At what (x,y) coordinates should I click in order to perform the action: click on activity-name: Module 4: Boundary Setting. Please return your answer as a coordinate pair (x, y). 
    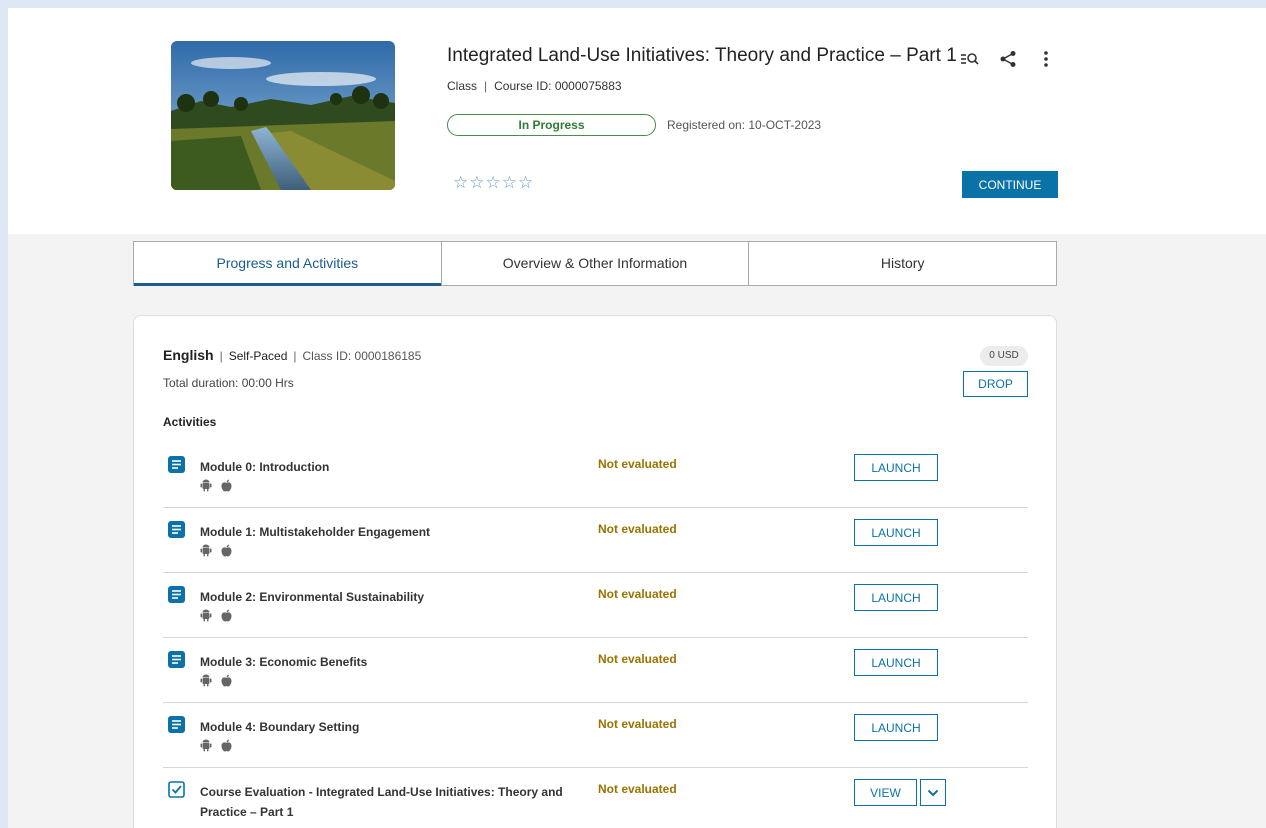
    Looking at the image, I should click on (390, 727).